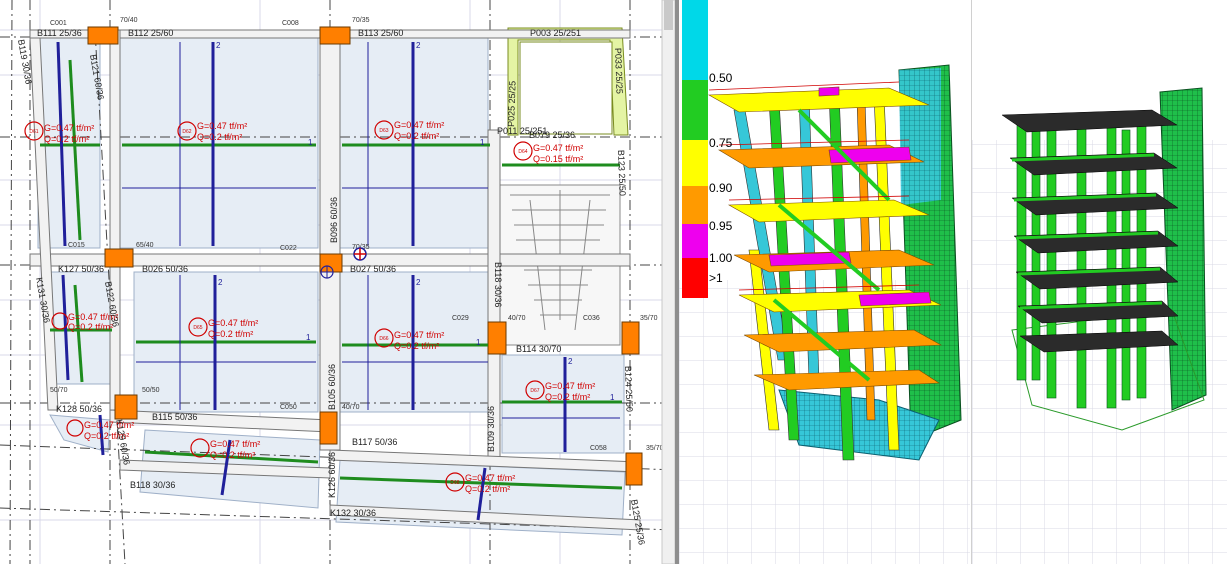 Image resolution: width=1227 pixels, height=564 pixels. What do you see at coordinates (568, 81) in the screenshot?
I see `stair-frame` at bounding box center [568, 81].